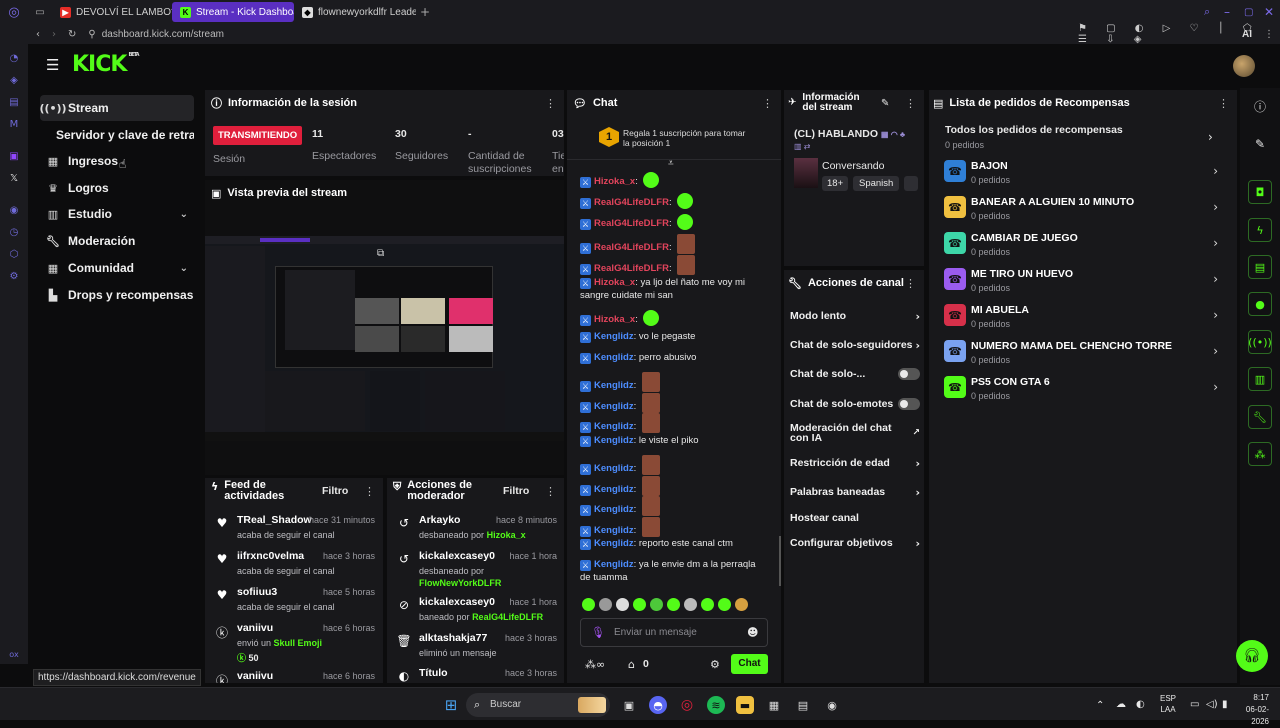 The height and width of the screenshot is (728, 1280). What do you see at coordinates (911, 183) in the screenshot?
I see `tag-chip-overflow` at bounding box center [911, 183].